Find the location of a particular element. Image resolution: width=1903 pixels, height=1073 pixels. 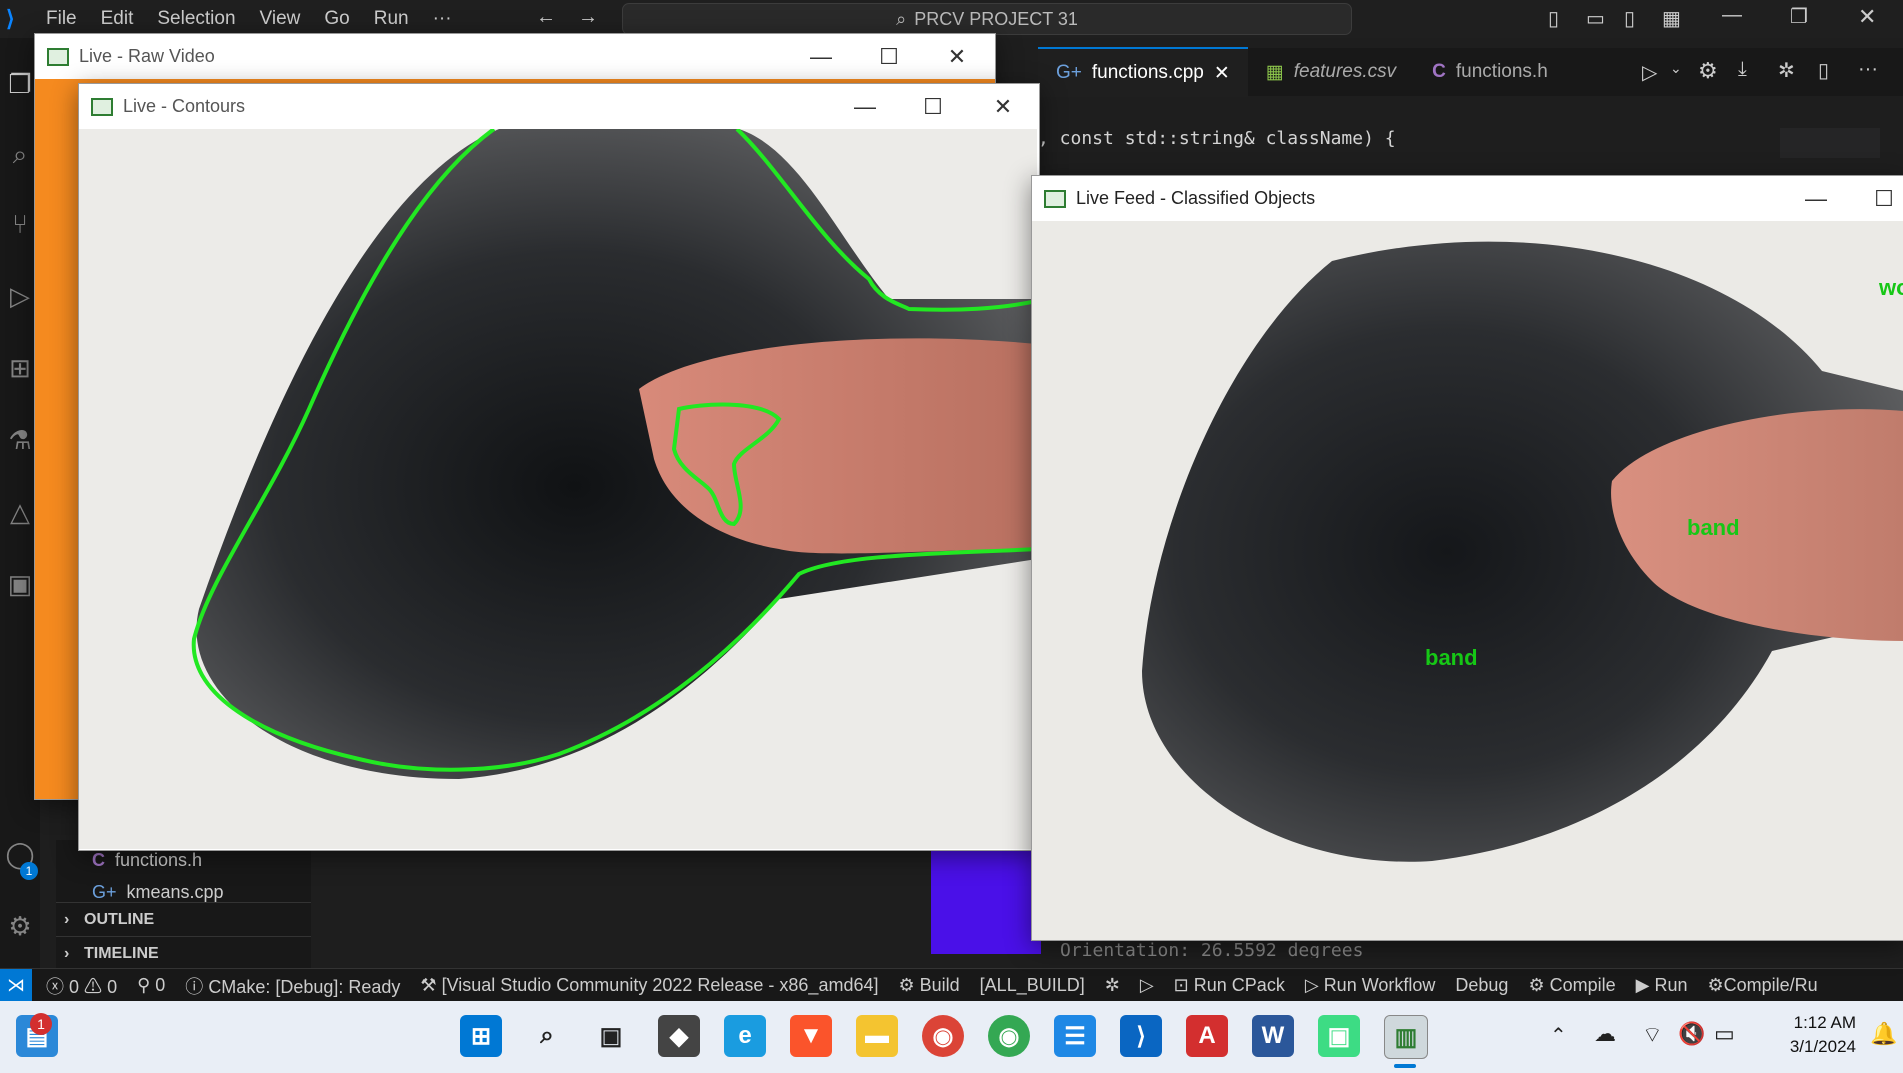

terminal-output: Orientation: 26.5592 degrees is located at coordinates (1212, 949).